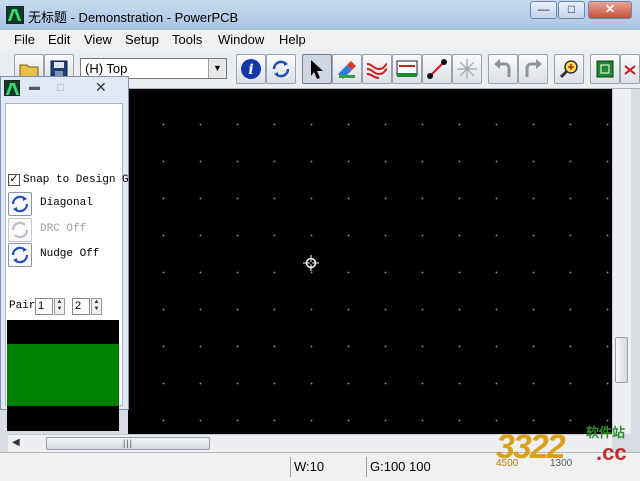  What do you see at coordinates (217, 68) in the screenshot?
I see `chevron-down-icon: ▼` at bounding box center [217, 68].